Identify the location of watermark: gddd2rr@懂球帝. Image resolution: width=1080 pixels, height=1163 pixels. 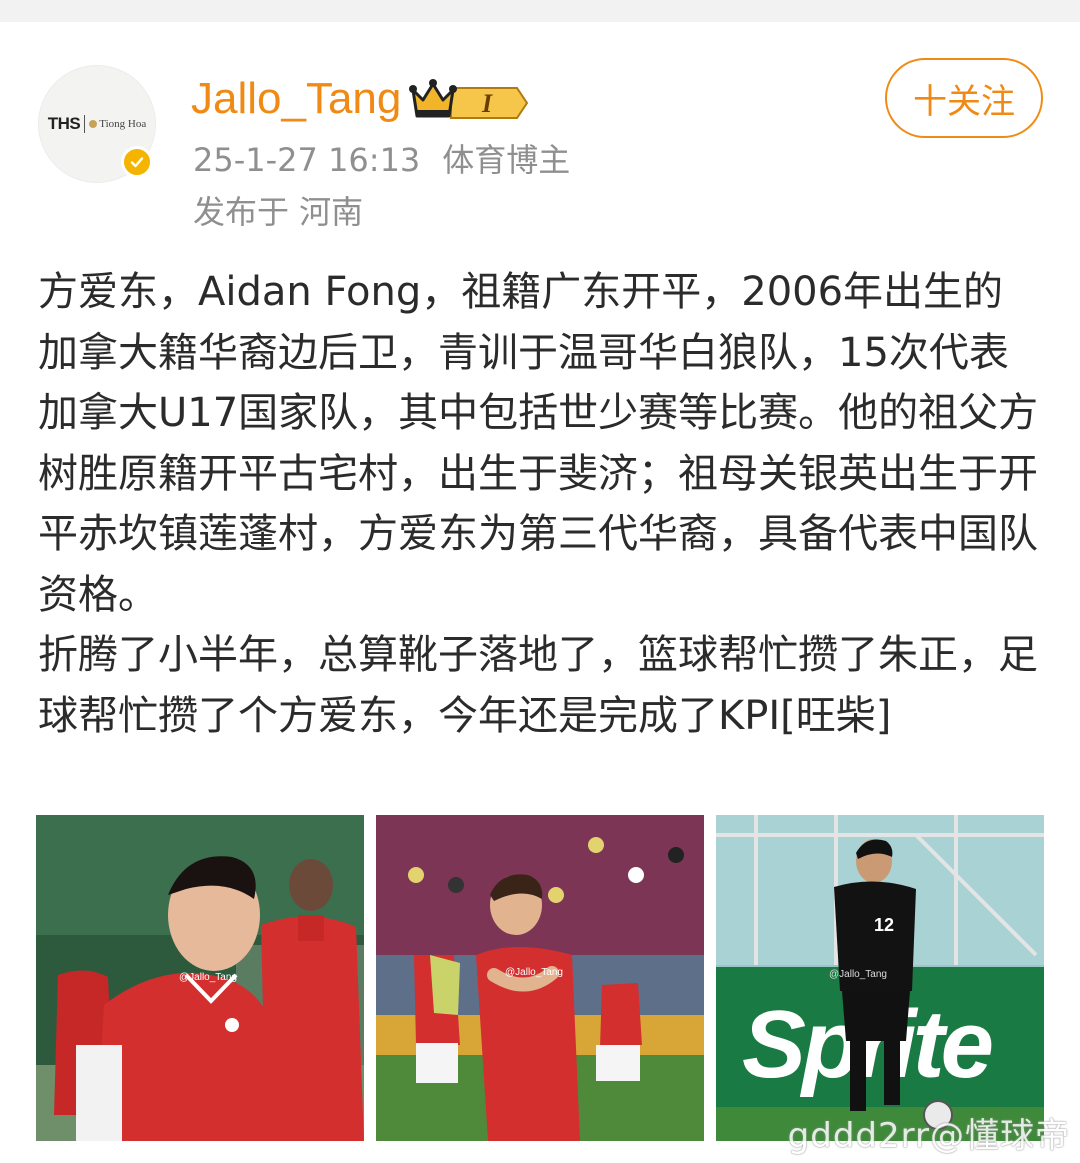
(928, 1136).